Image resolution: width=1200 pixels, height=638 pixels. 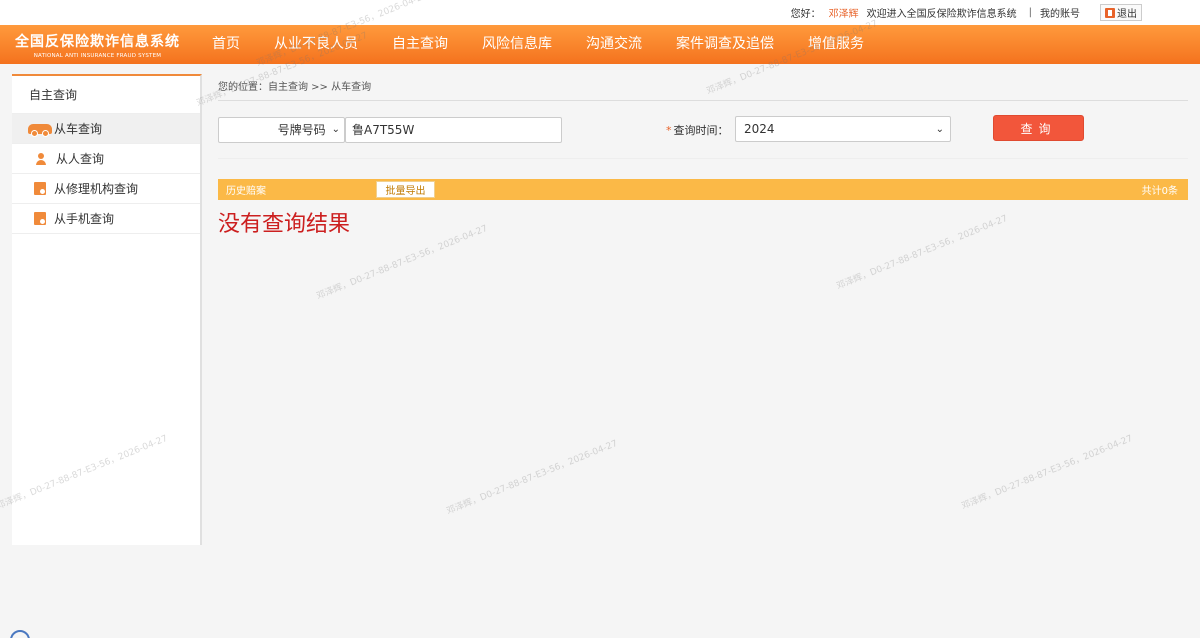 What do you see at coordinates (40, 130) in the screenshot?
I see `car-icon` at bounding box center [40, 130].